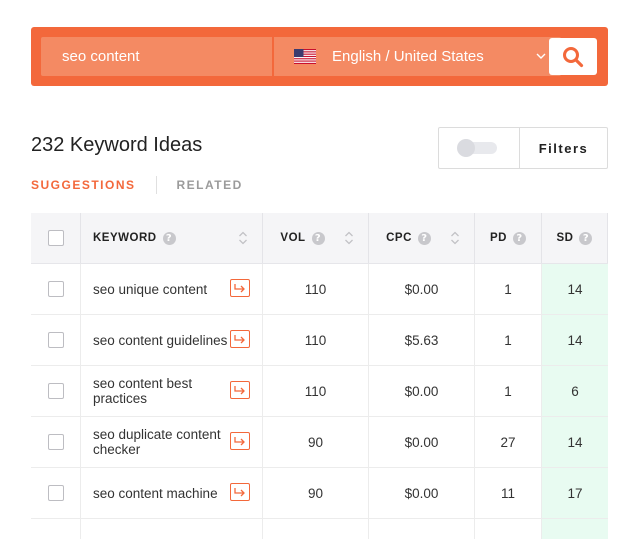 This screenshot has height=539, width=640. I want to click on table-row: seo content machine 90 $0.00 11 17, so click(319, 493).